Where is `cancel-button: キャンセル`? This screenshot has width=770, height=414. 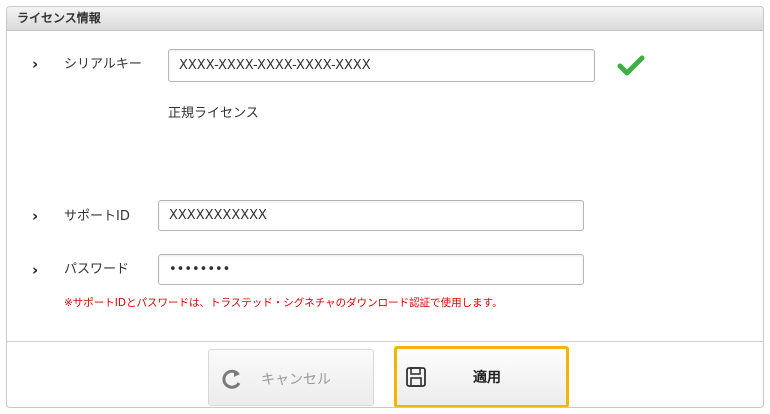 cancel-button: キャンセル is located at coordinates (291, 377).